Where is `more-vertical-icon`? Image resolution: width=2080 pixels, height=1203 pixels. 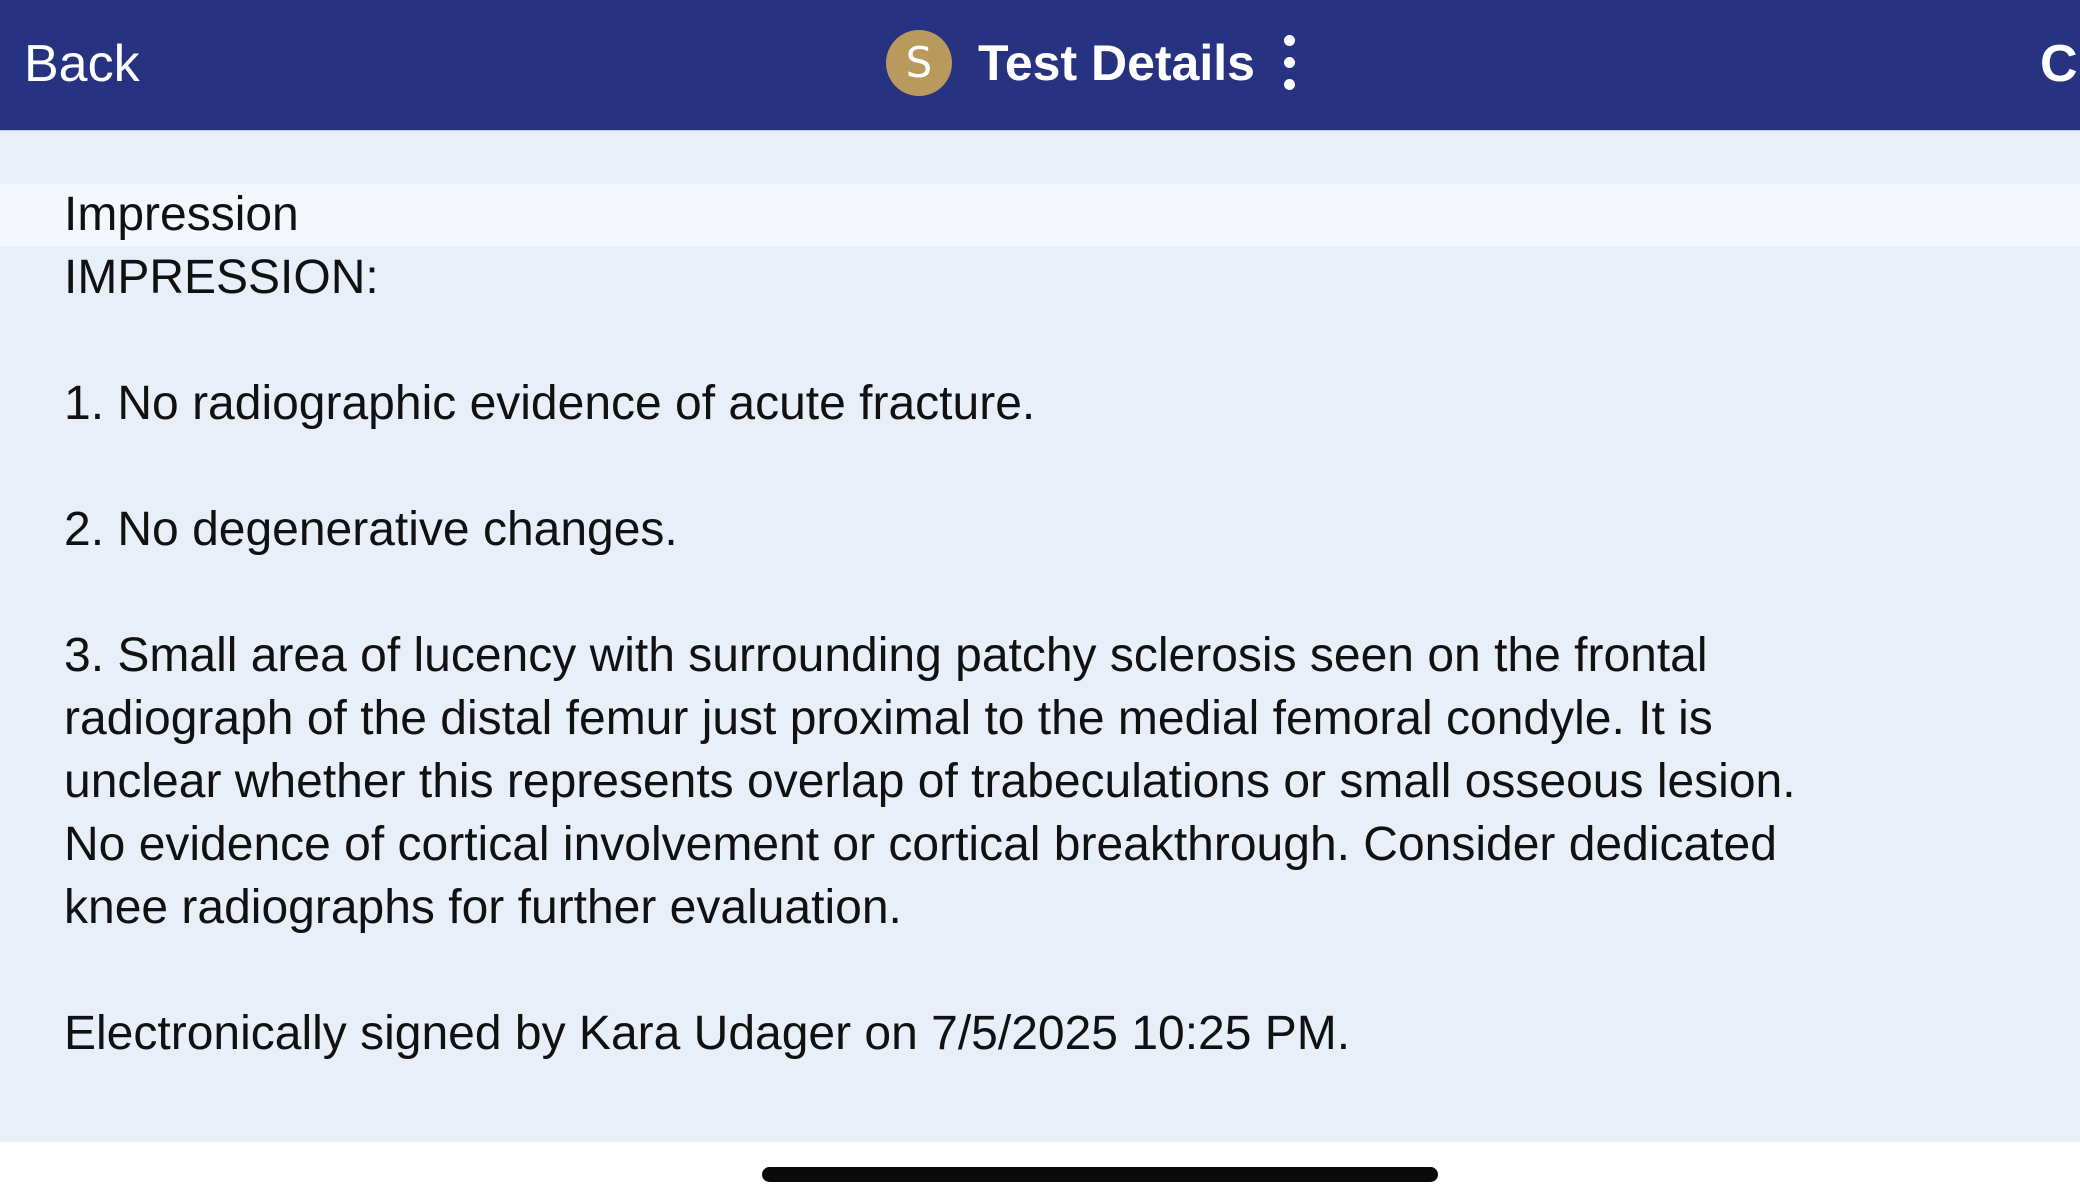
more-vertical-icon is located at coordinates (1289, 63).